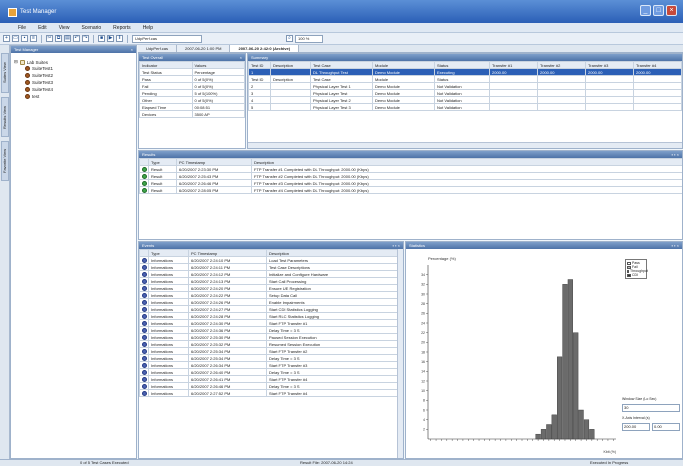 Image resolution: width=683 pixels, height=466 pixels. What do you see at coordinates (58, 38) in the screenshot?
I see `copy-icon: ⧉` at bounding box center [58, 38].